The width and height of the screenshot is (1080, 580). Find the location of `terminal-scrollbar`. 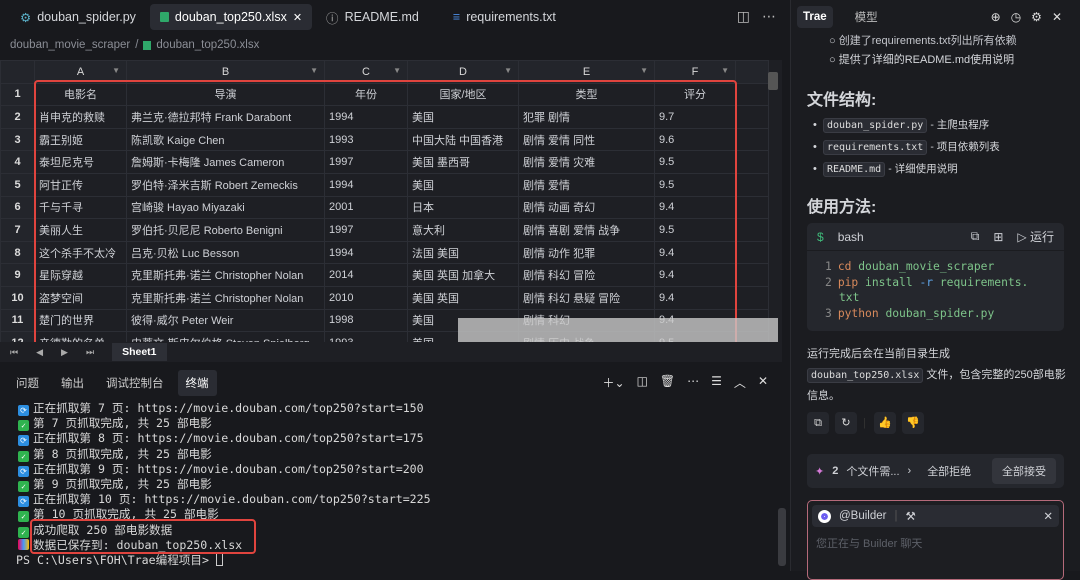

terminal-scrollbar is located at coordinates (782, 537).